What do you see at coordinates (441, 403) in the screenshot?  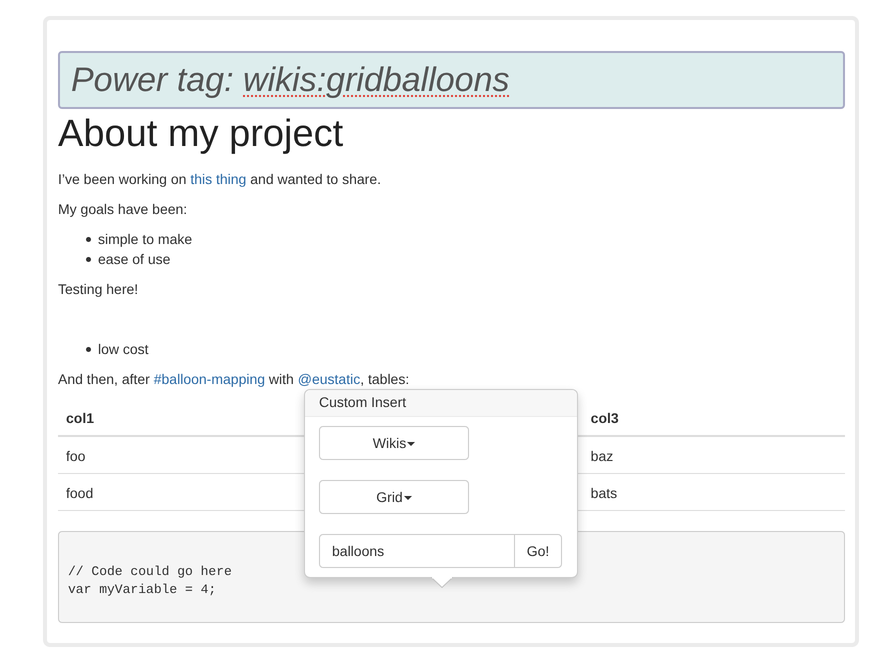 I see `popover-header: Custom Insert` at bounding box center [441, 403].